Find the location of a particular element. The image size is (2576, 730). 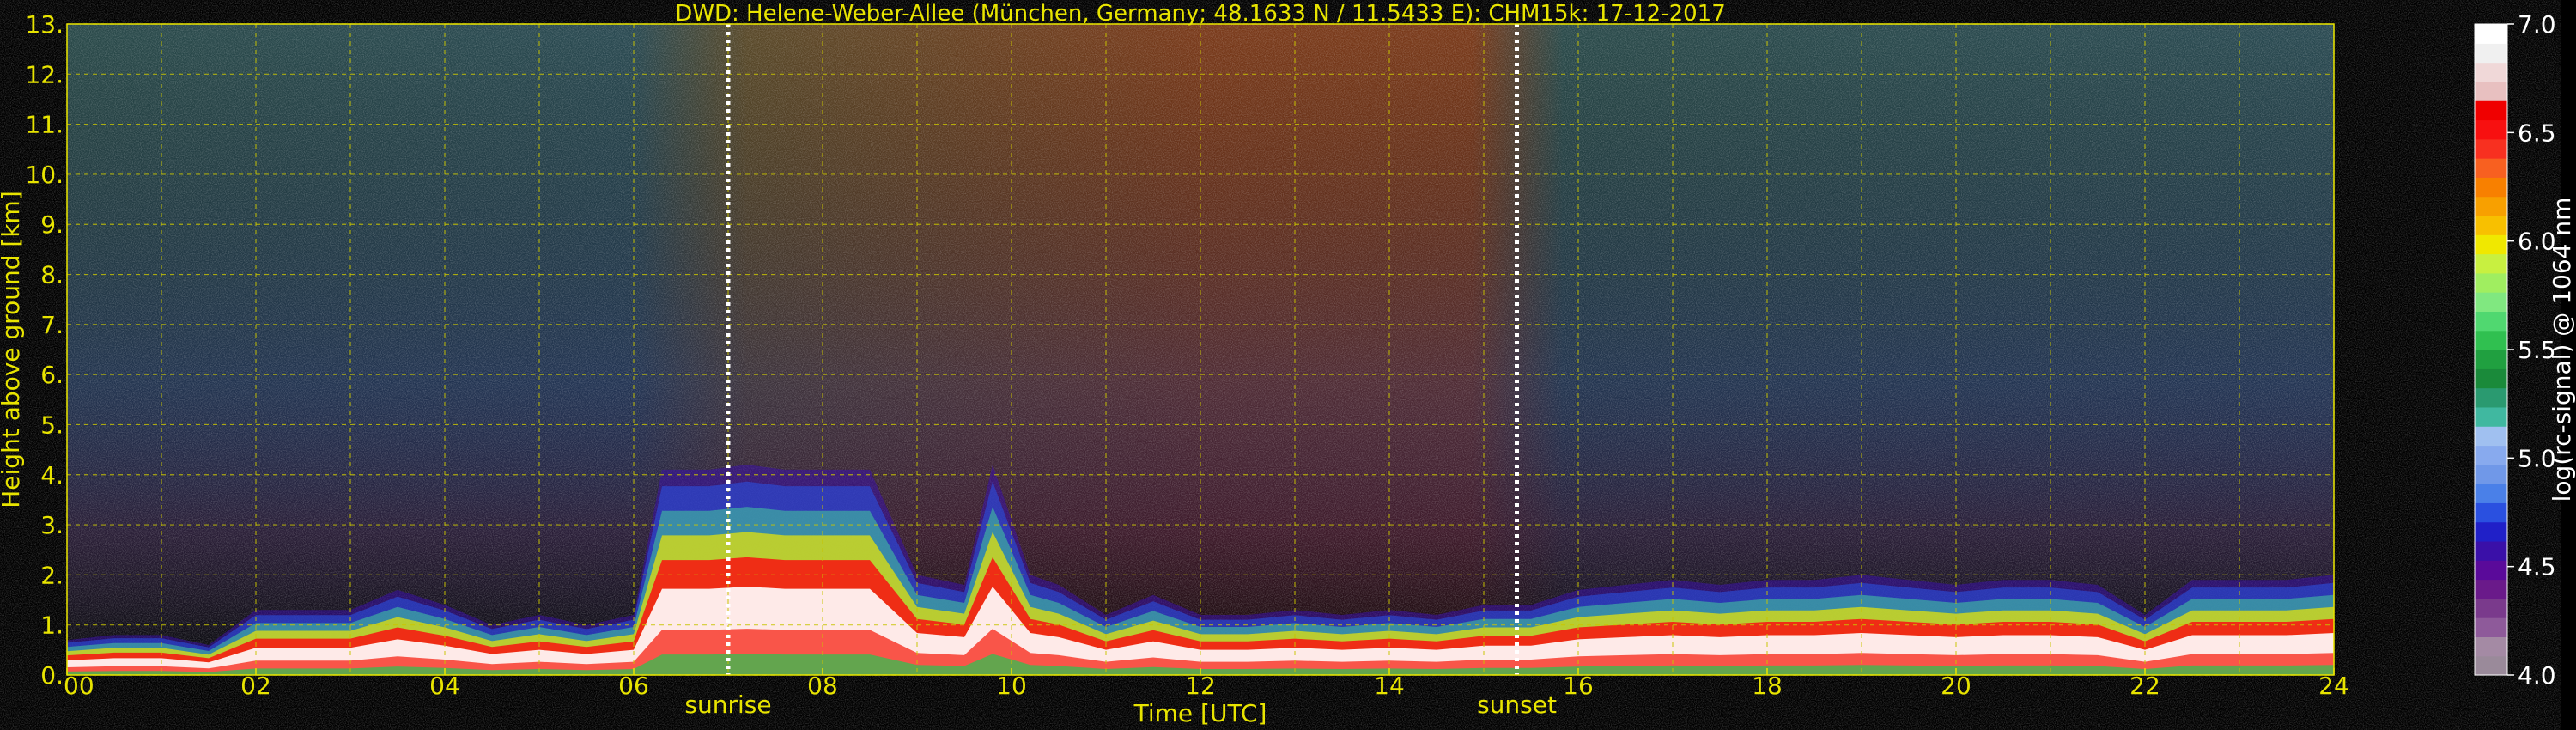

x-tick-label: 00 is located at coordinates (79, 686).